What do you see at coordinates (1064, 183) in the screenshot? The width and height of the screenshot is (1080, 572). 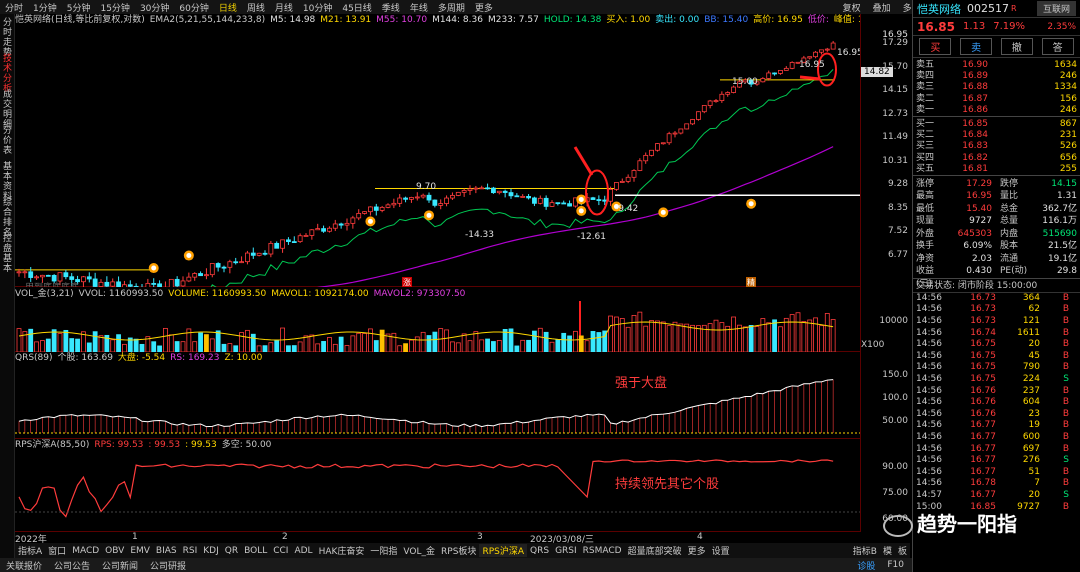 I see `stat-value: 14.15` at bounding box center [1064, 183].